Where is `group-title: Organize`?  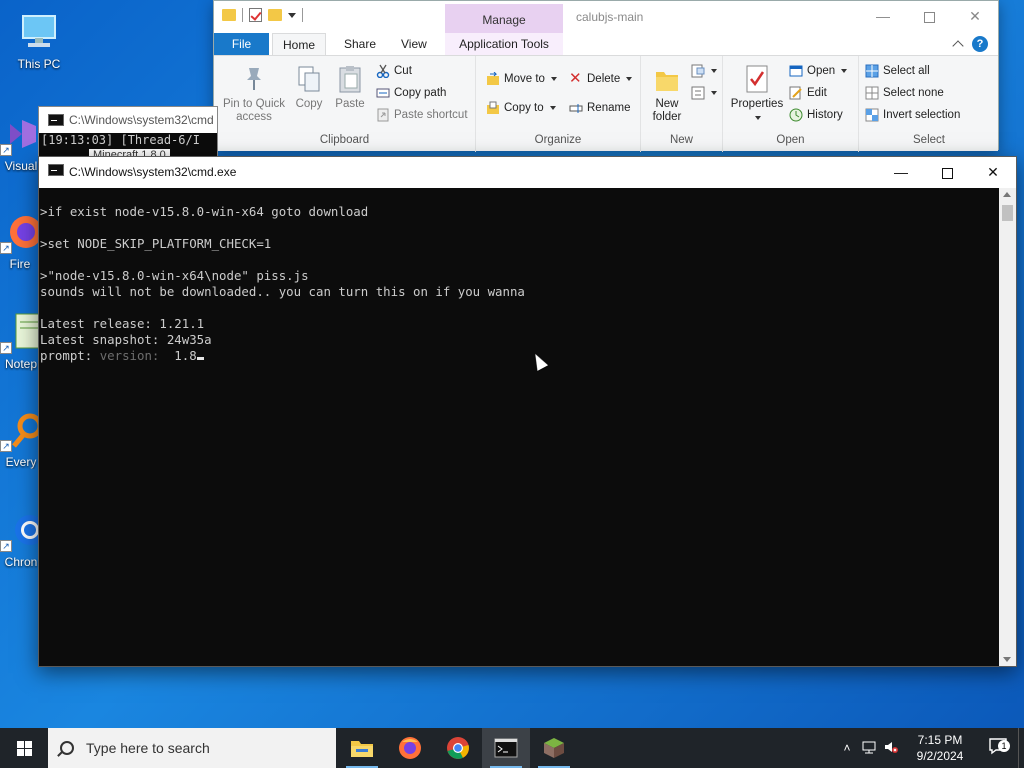
group-title: Organize is located at coordinates (558, 140).